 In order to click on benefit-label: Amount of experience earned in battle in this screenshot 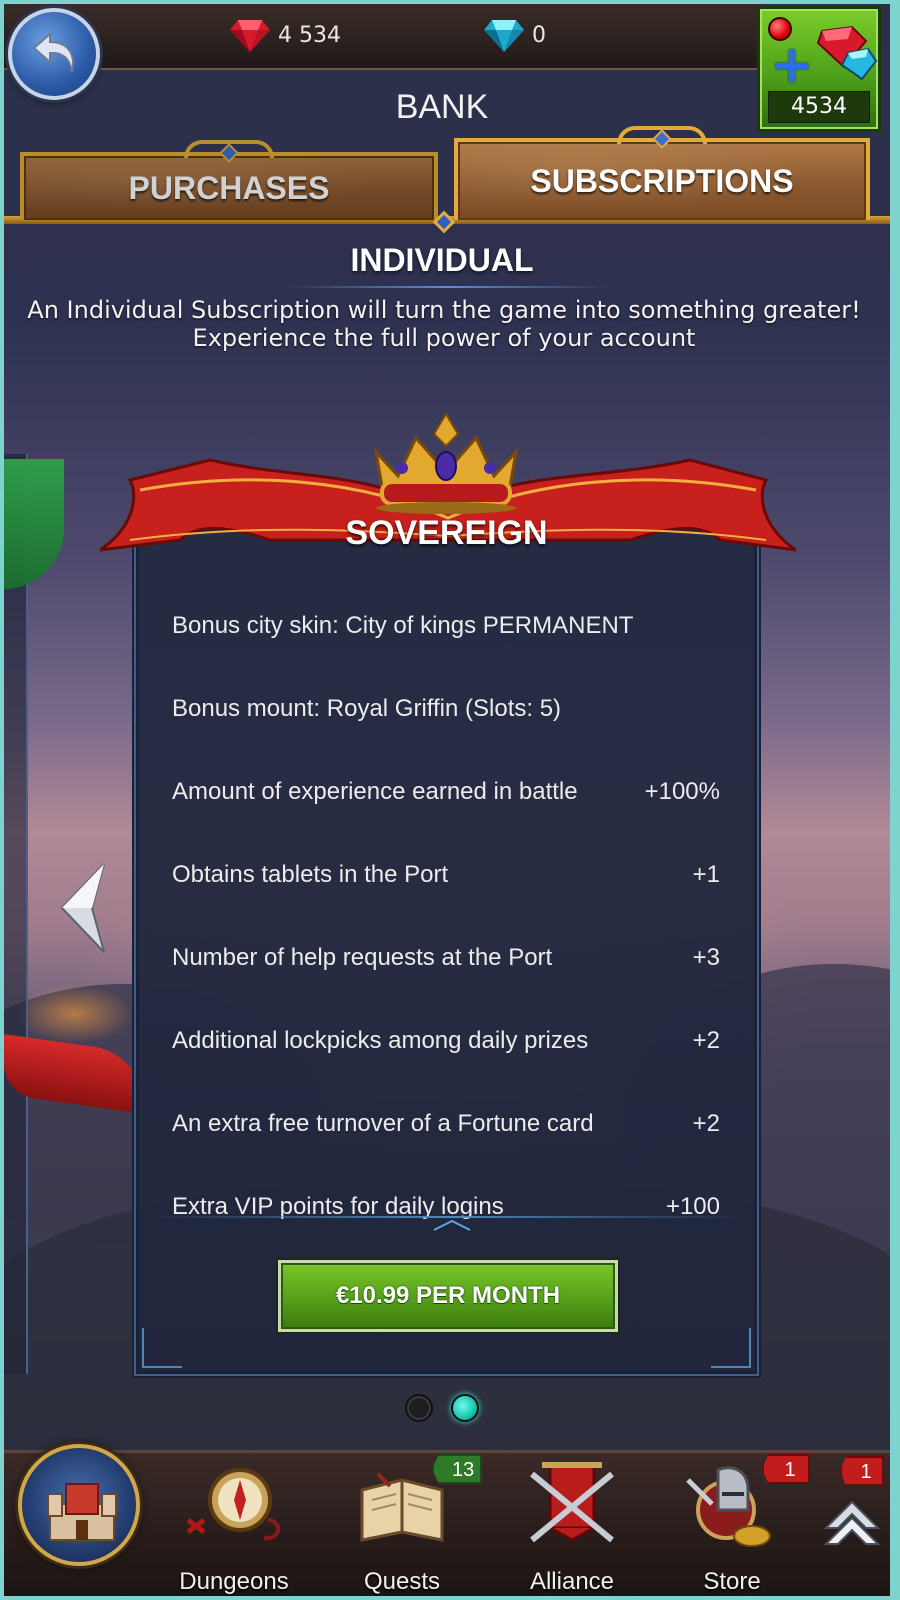, I will do `click(375, 791)`.